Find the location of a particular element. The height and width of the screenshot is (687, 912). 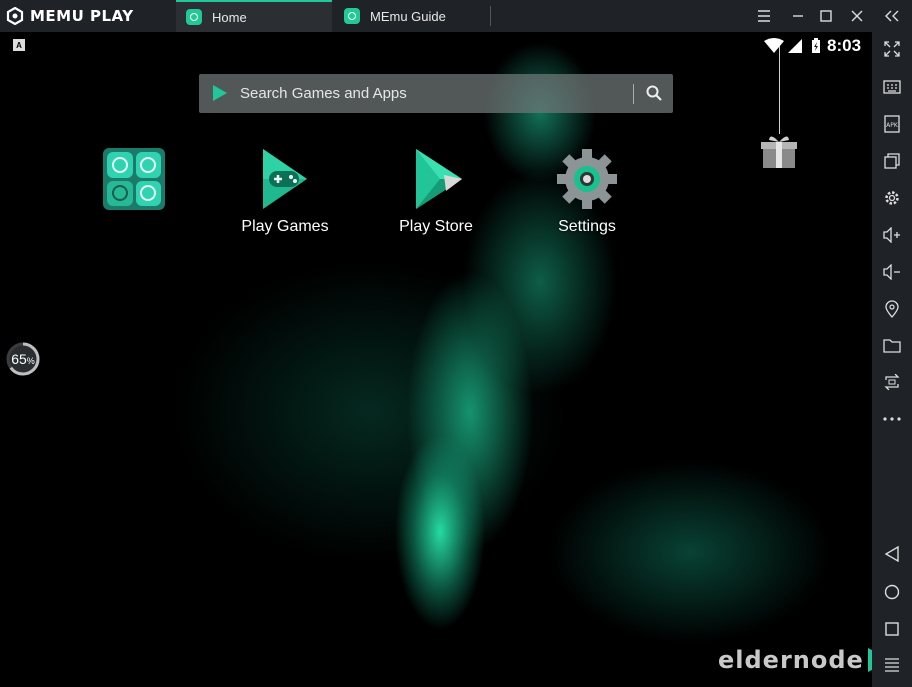

home-button is located at coordinates (892, 592).